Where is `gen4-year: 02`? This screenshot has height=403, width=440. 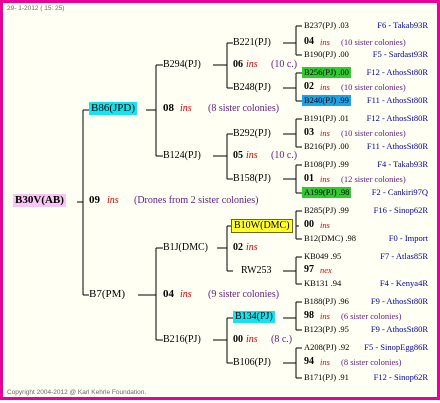 gen4-year: 02 is located at coordinates (309, 86).